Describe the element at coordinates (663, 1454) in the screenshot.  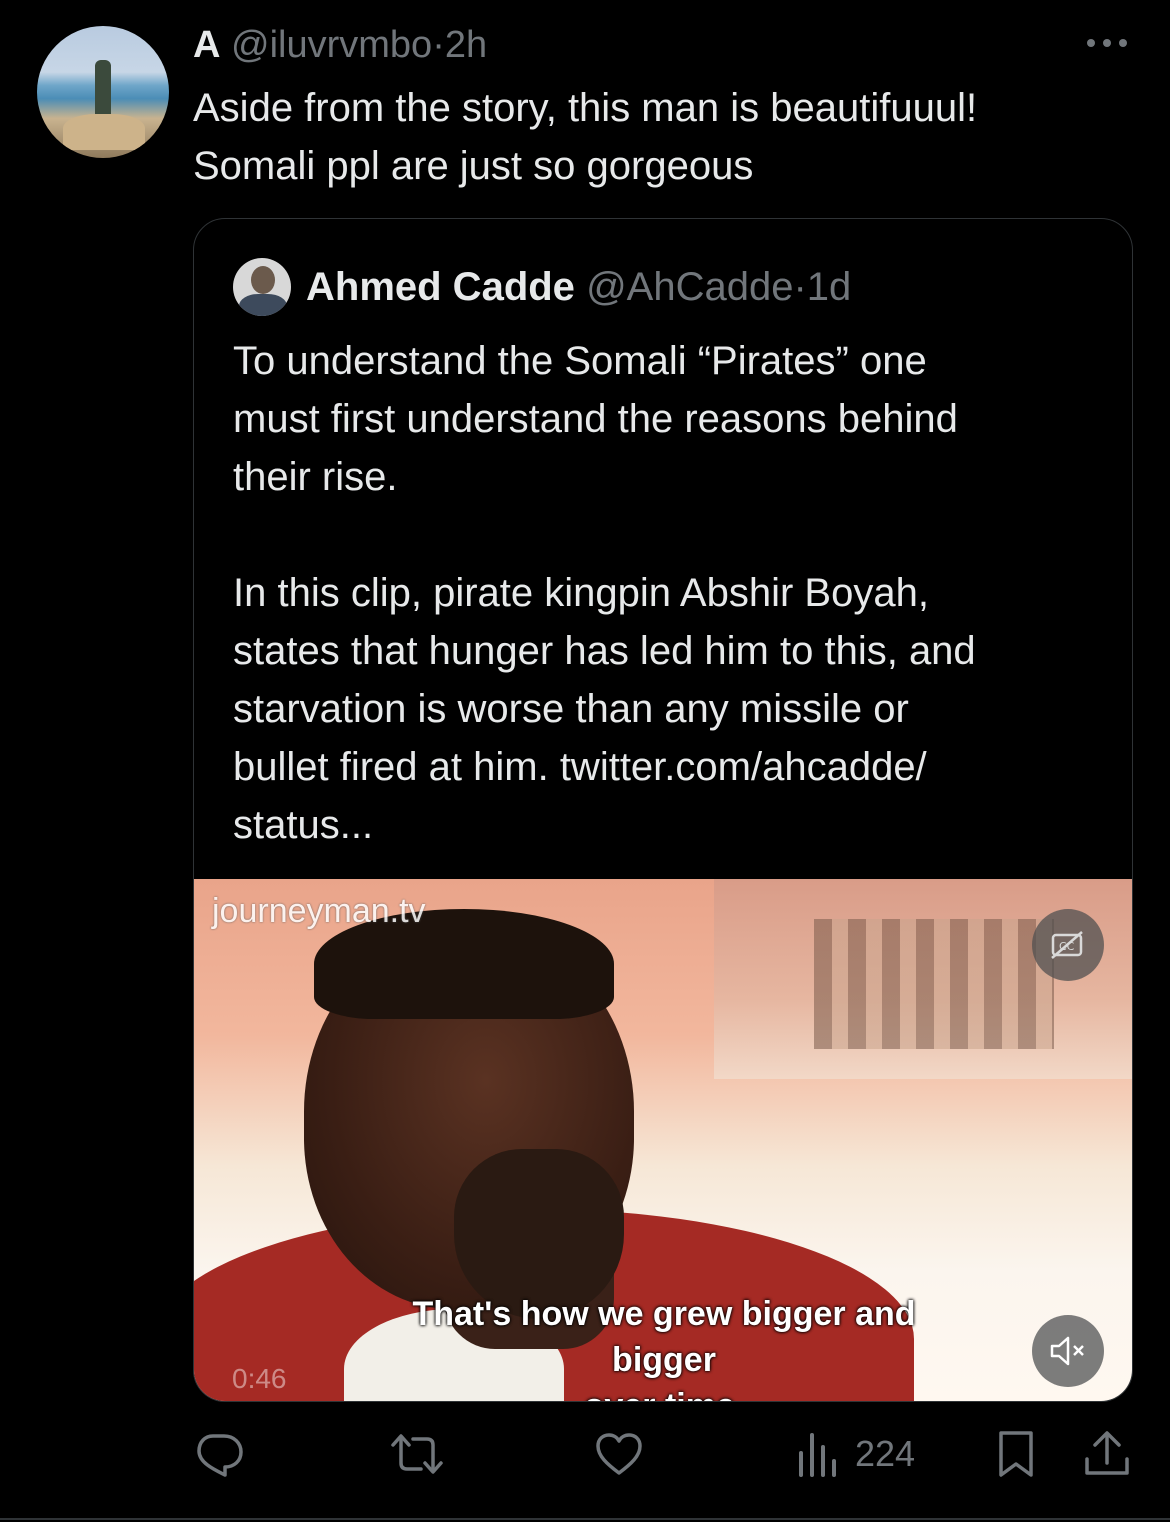
I see `tweet-actions: 224` at that location.